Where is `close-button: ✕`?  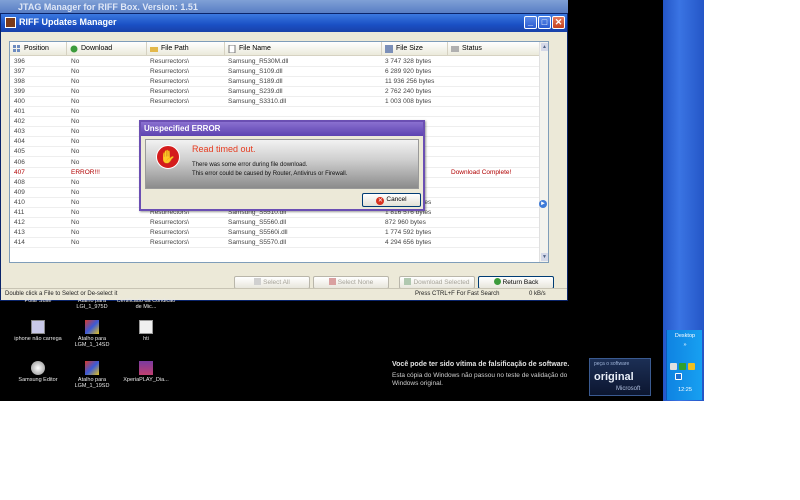
close-button: ✕ is located at coordinates (558, 22).